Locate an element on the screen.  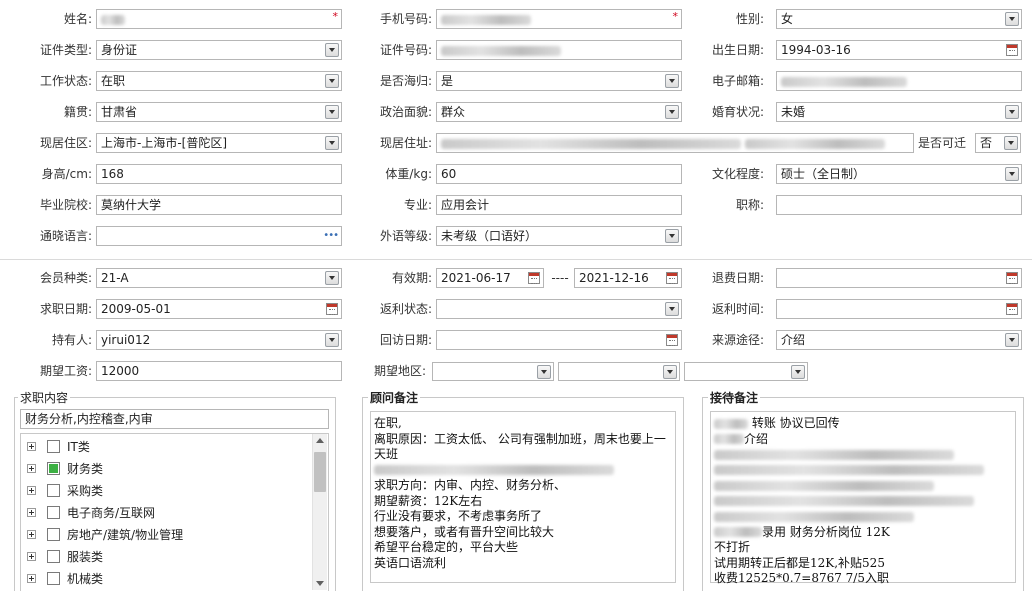
height-label: 身高/cm: is located at coordinates (66, 174).